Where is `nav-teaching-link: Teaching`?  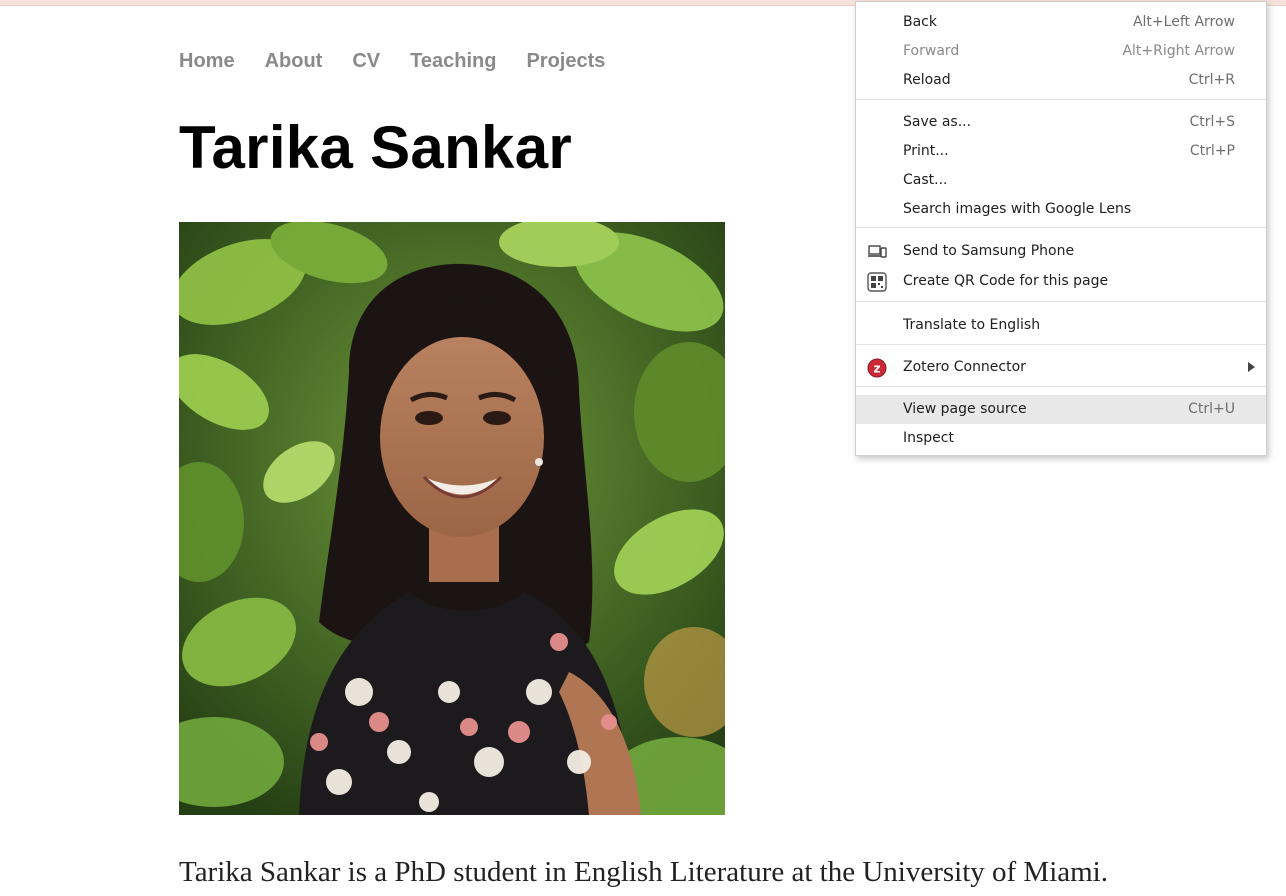
nav-teaching-link: Teaching is located at coordinates (453, 61).